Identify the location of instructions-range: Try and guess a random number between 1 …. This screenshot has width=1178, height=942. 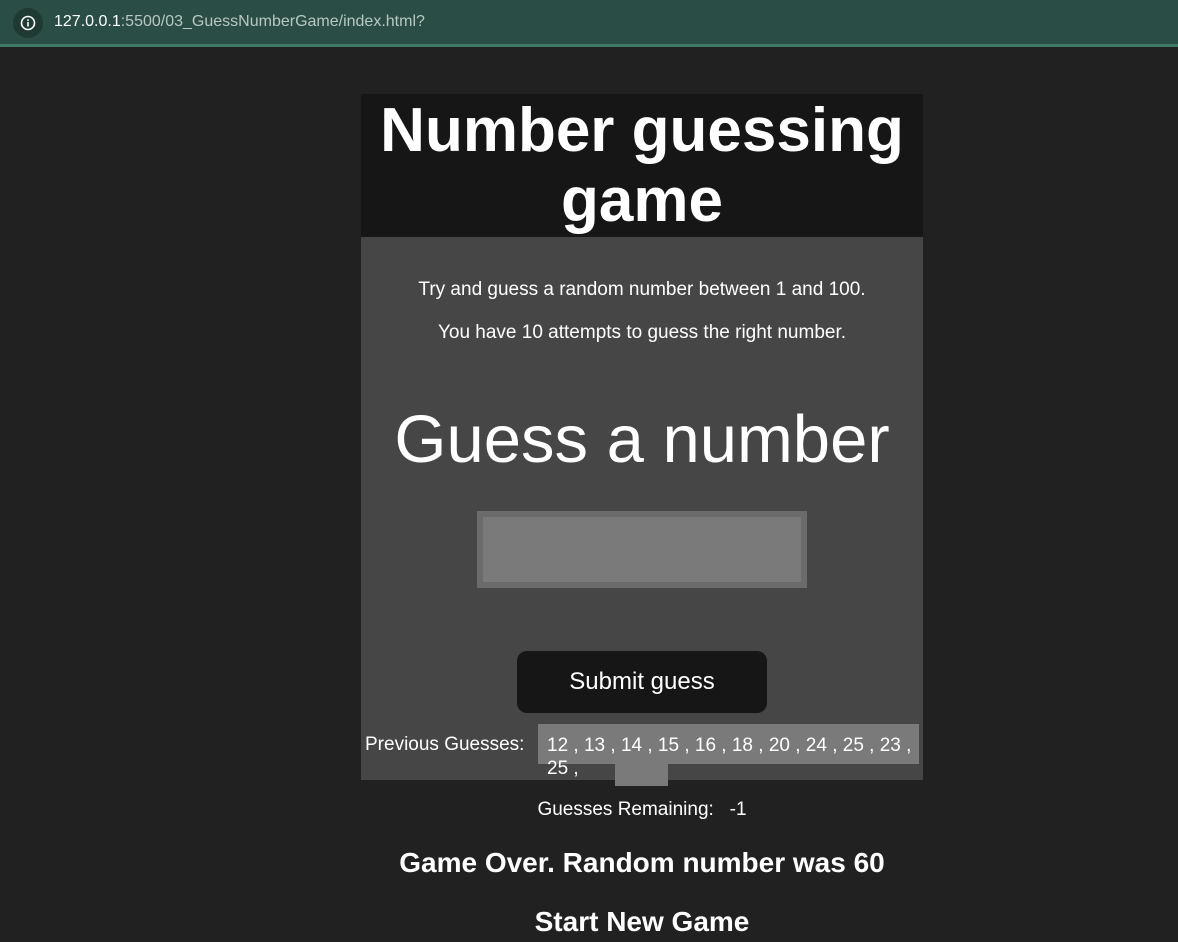
(642, 289).